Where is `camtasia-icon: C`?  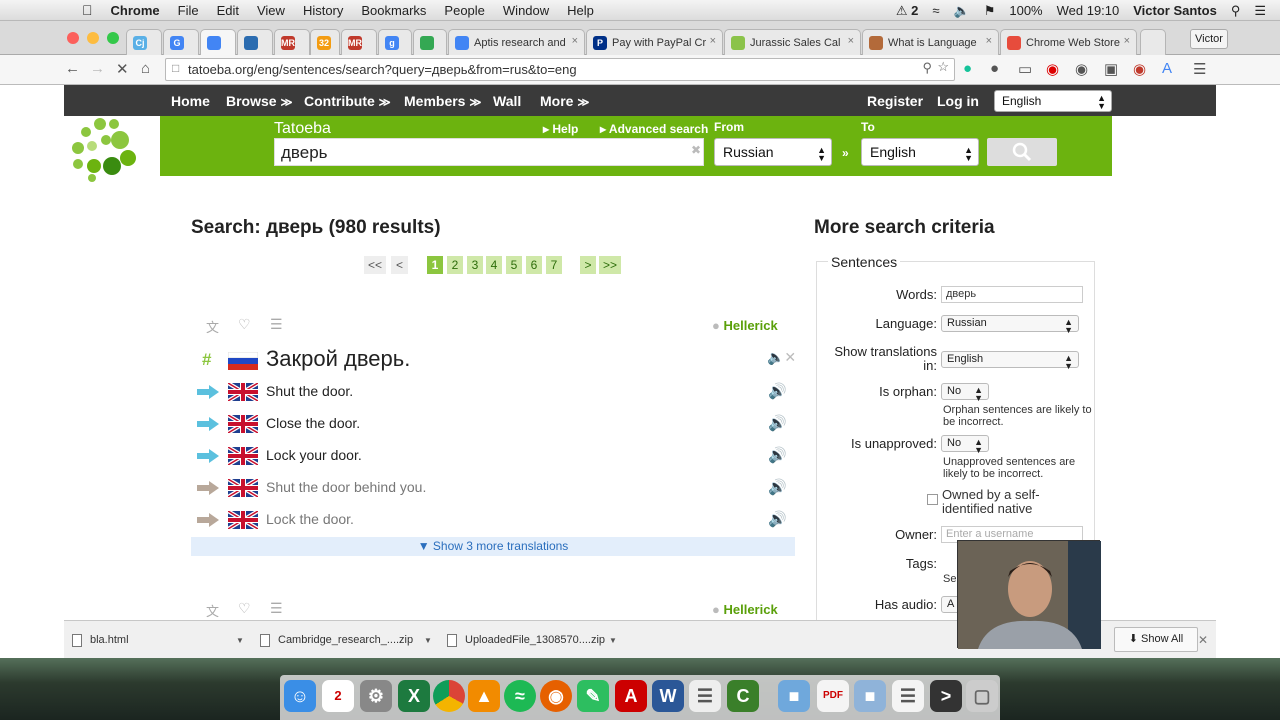
camtasia-icon: C is located at coordinates (743, 696).